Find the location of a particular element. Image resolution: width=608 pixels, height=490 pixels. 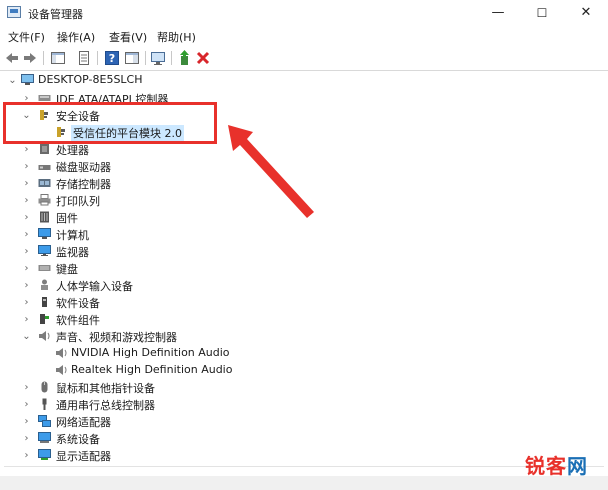

watermark-text-red: 锐客 is located at coordinates (546, 466).